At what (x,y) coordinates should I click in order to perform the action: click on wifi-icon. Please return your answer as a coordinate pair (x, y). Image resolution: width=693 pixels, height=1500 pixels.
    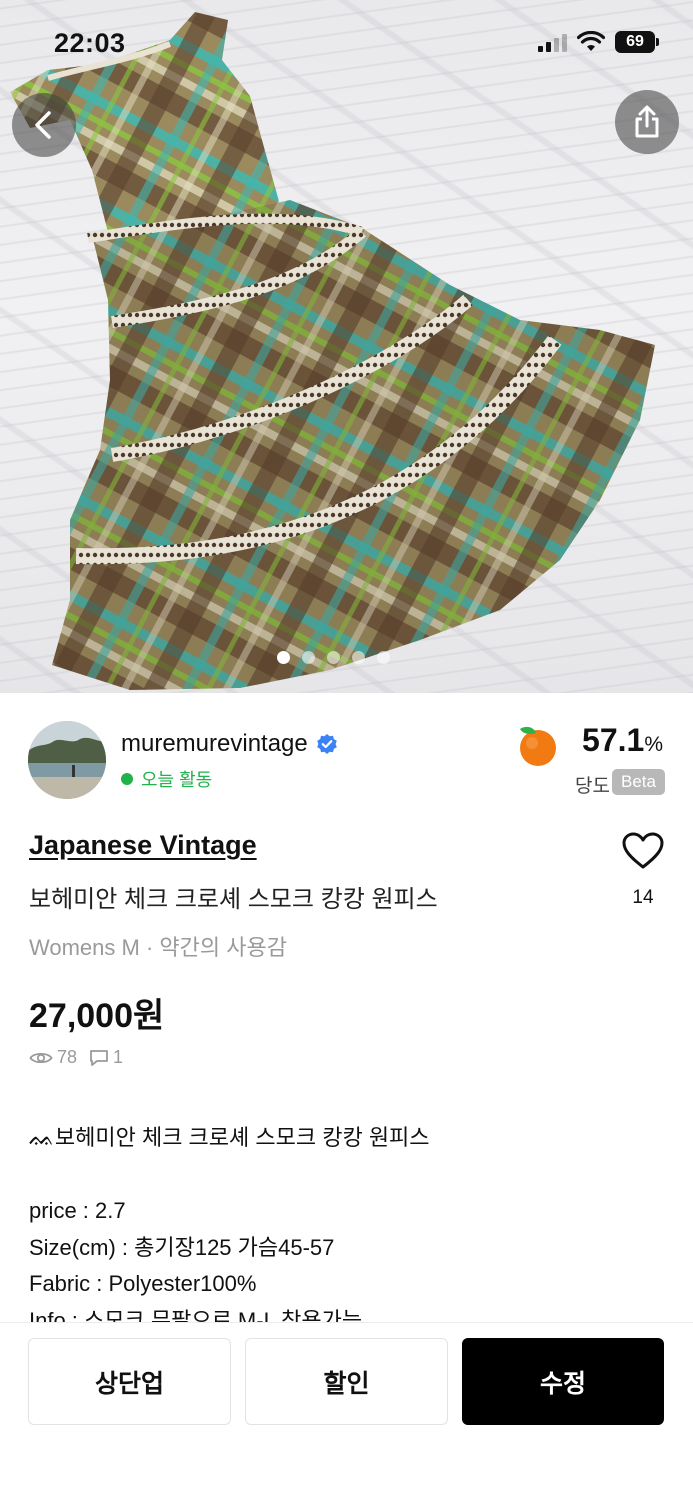
    Looking at the image, I should click on (591, 41).